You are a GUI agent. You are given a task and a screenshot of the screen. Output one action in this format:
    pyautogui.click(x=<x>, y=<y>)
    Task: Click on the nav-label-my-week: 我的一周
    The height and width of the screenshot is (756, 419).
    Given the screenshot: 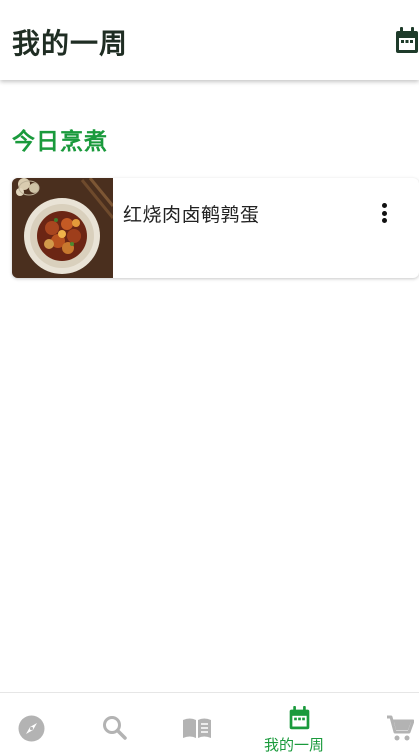 What is the action you would take?
    pyautogui.click(x=294, y=745)
    